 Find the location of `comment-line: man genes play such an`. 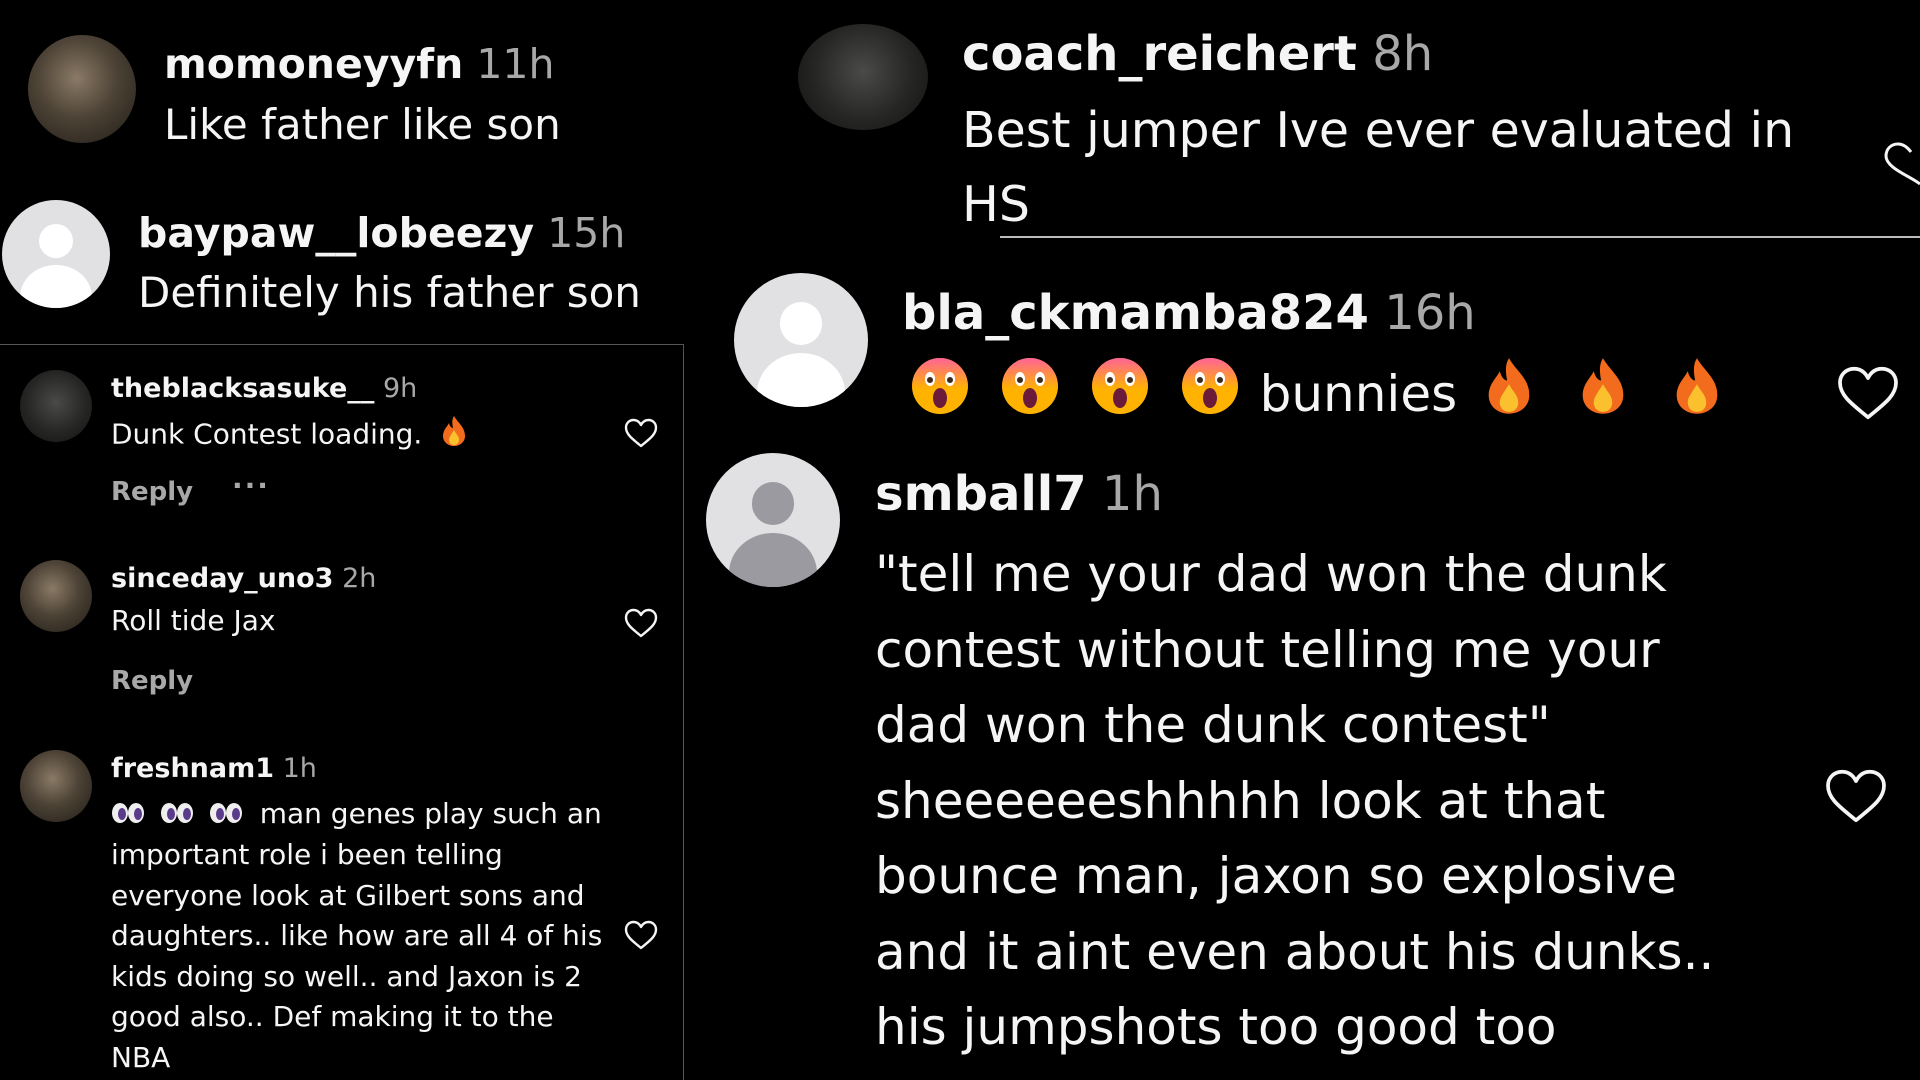

comment-line: man genes play such an is located at coordinates (430, 813).